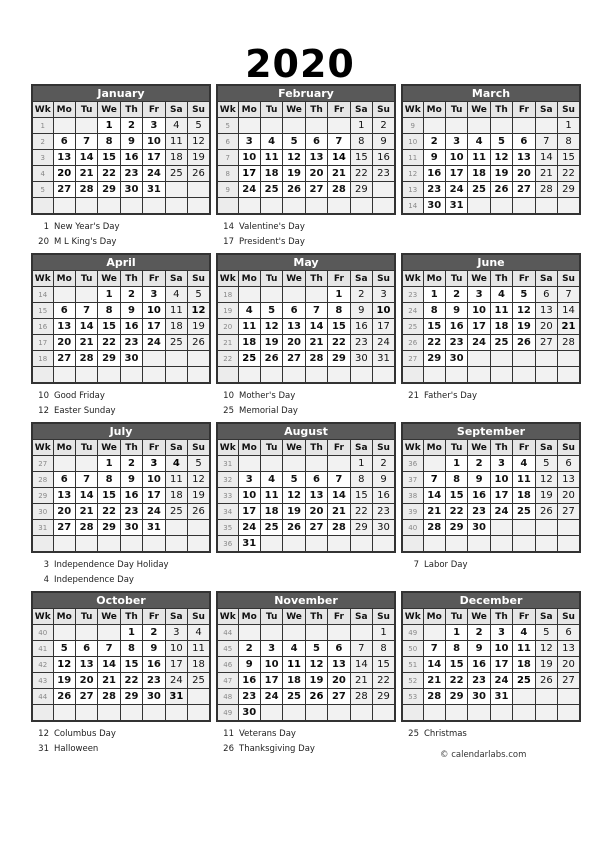  I want to click on day-cell: 7, so click(339, 479).